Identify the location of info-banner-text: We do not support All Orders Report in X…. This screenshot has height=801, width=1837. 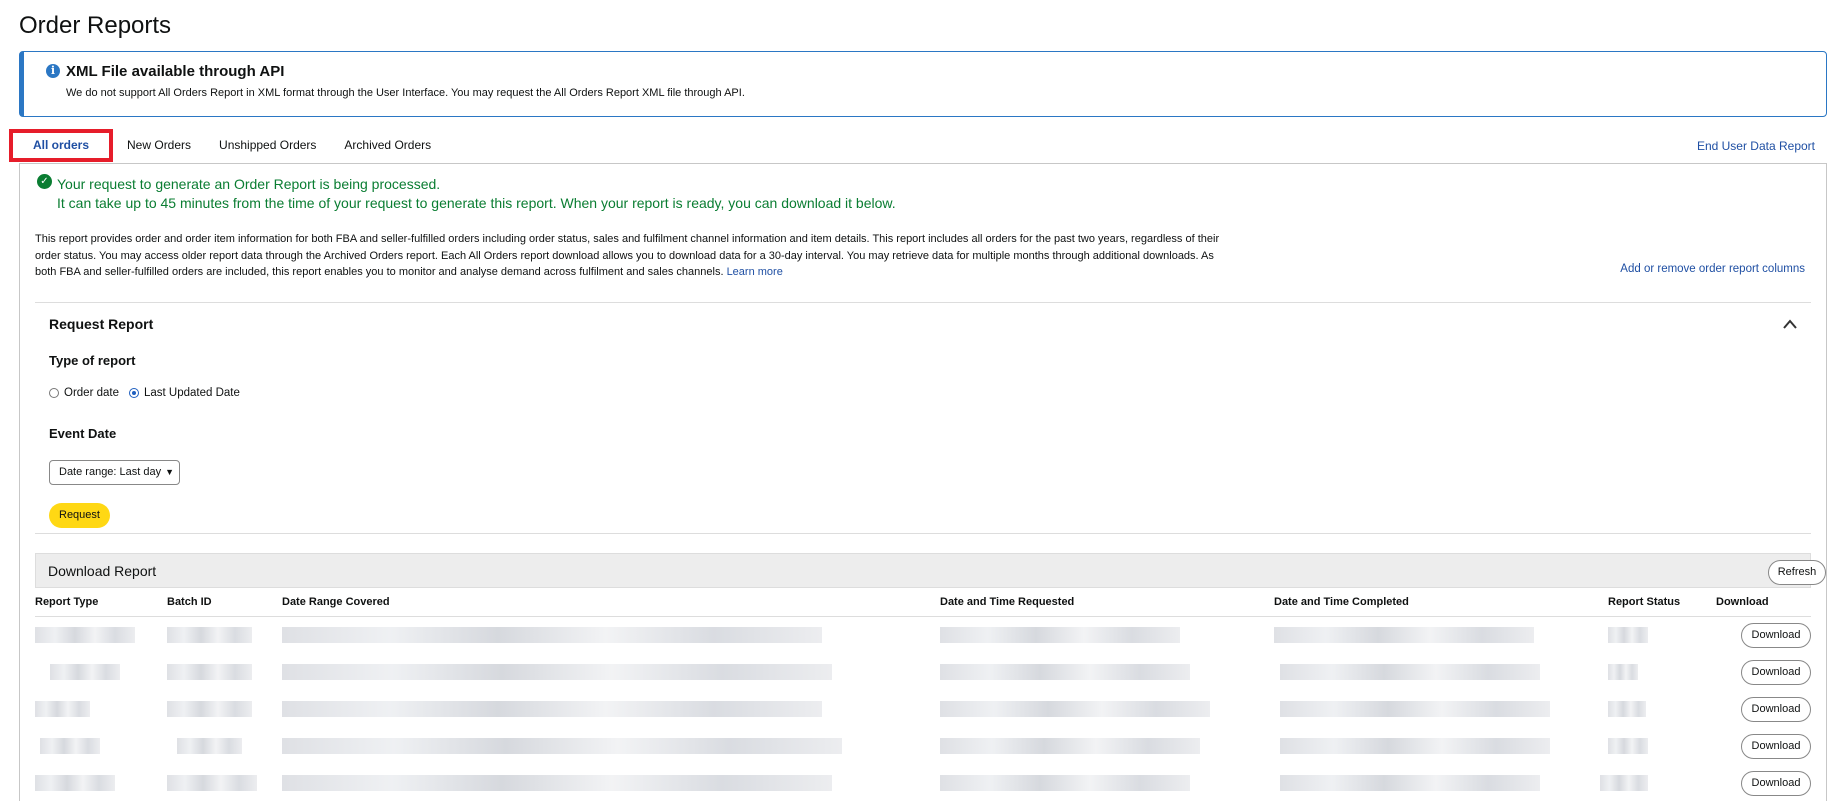
(405, 93).